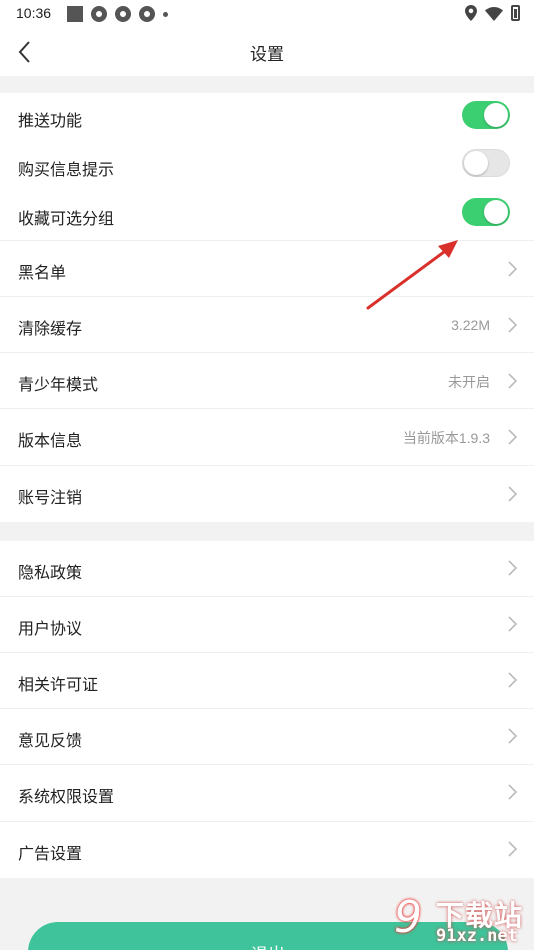 This screenshot has width=534, height=950. What do you see at coordinates (267, 14) in the screenshot?
I see `status-bar: 10:36` at bounding box center [267, 14].